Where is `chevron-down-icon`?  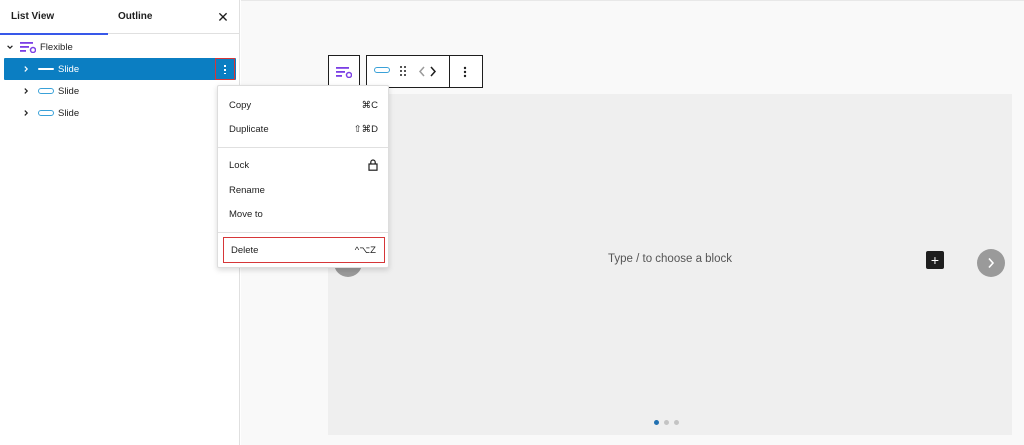 chevron-down-icon is located at coordinates (10, 47).